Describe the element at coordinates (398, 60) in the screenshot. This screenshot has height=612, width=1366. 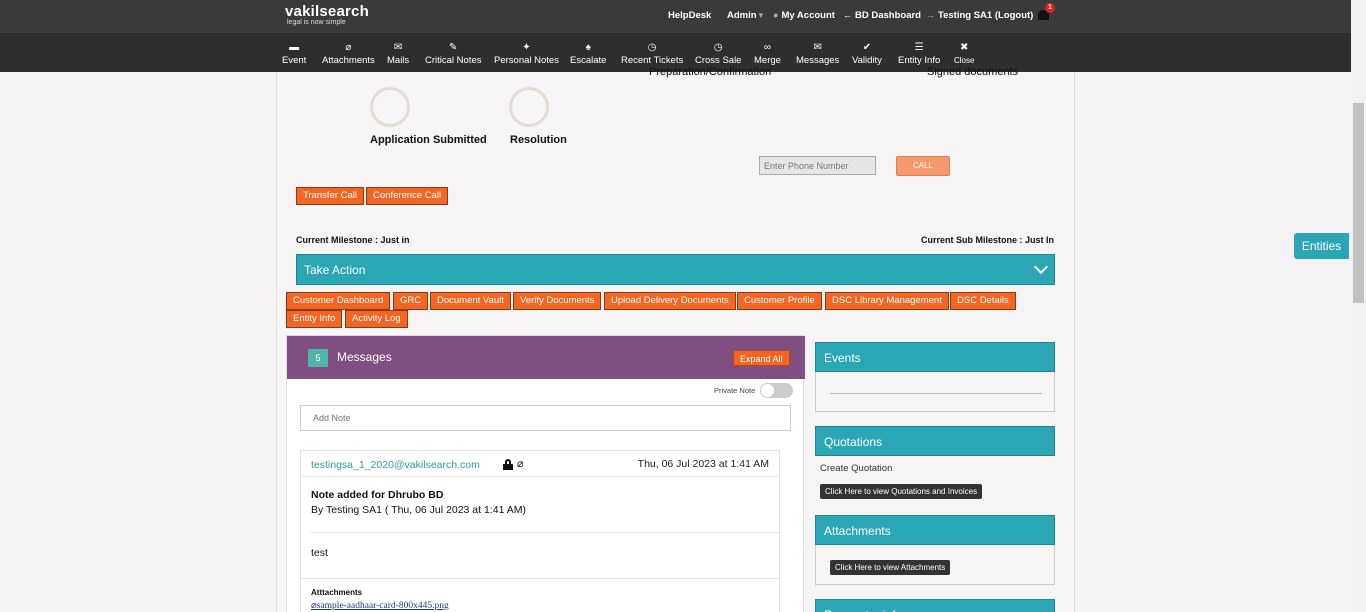
I see `toolbar-label: Mails` at that location.